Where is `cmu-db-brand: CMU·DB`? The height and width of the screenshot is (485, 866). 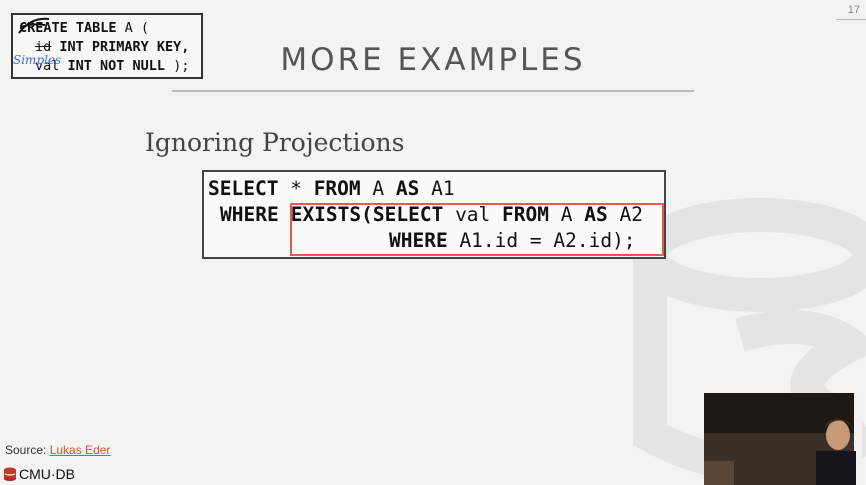
cmu-db-brand: CMU·DB is located at coordinates (39, 474).